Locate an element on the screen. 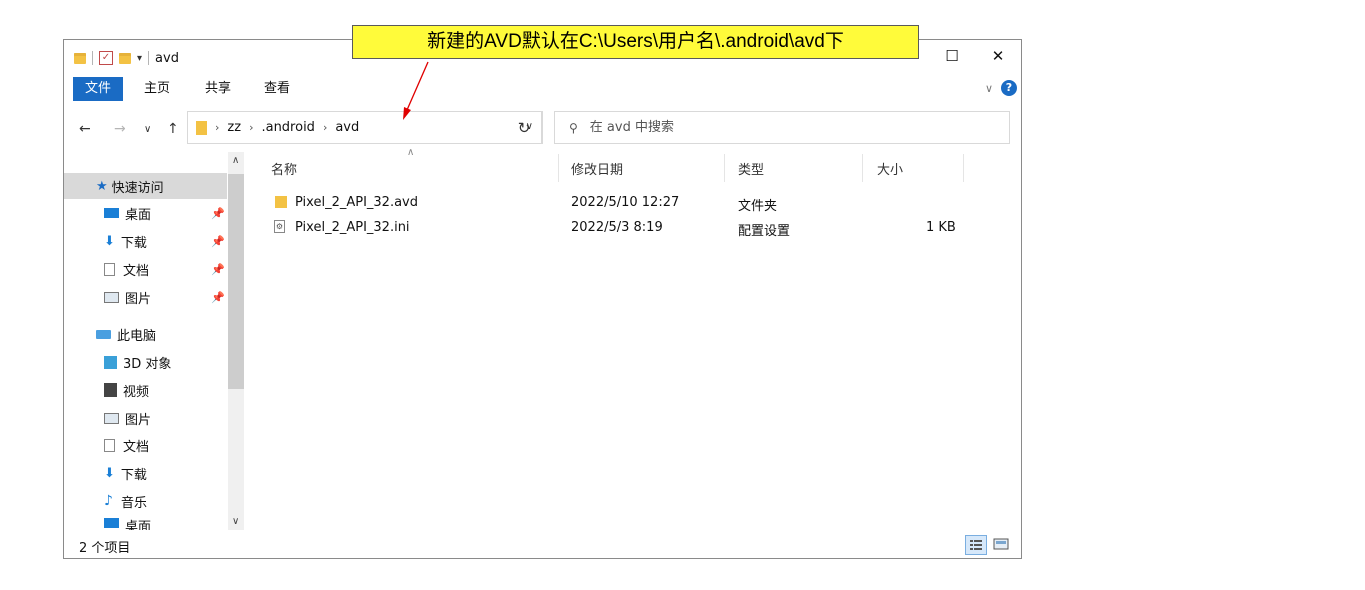 The image size is (1365, 590). status-bar: 2 个项目 is located at coordinates (542, 545).